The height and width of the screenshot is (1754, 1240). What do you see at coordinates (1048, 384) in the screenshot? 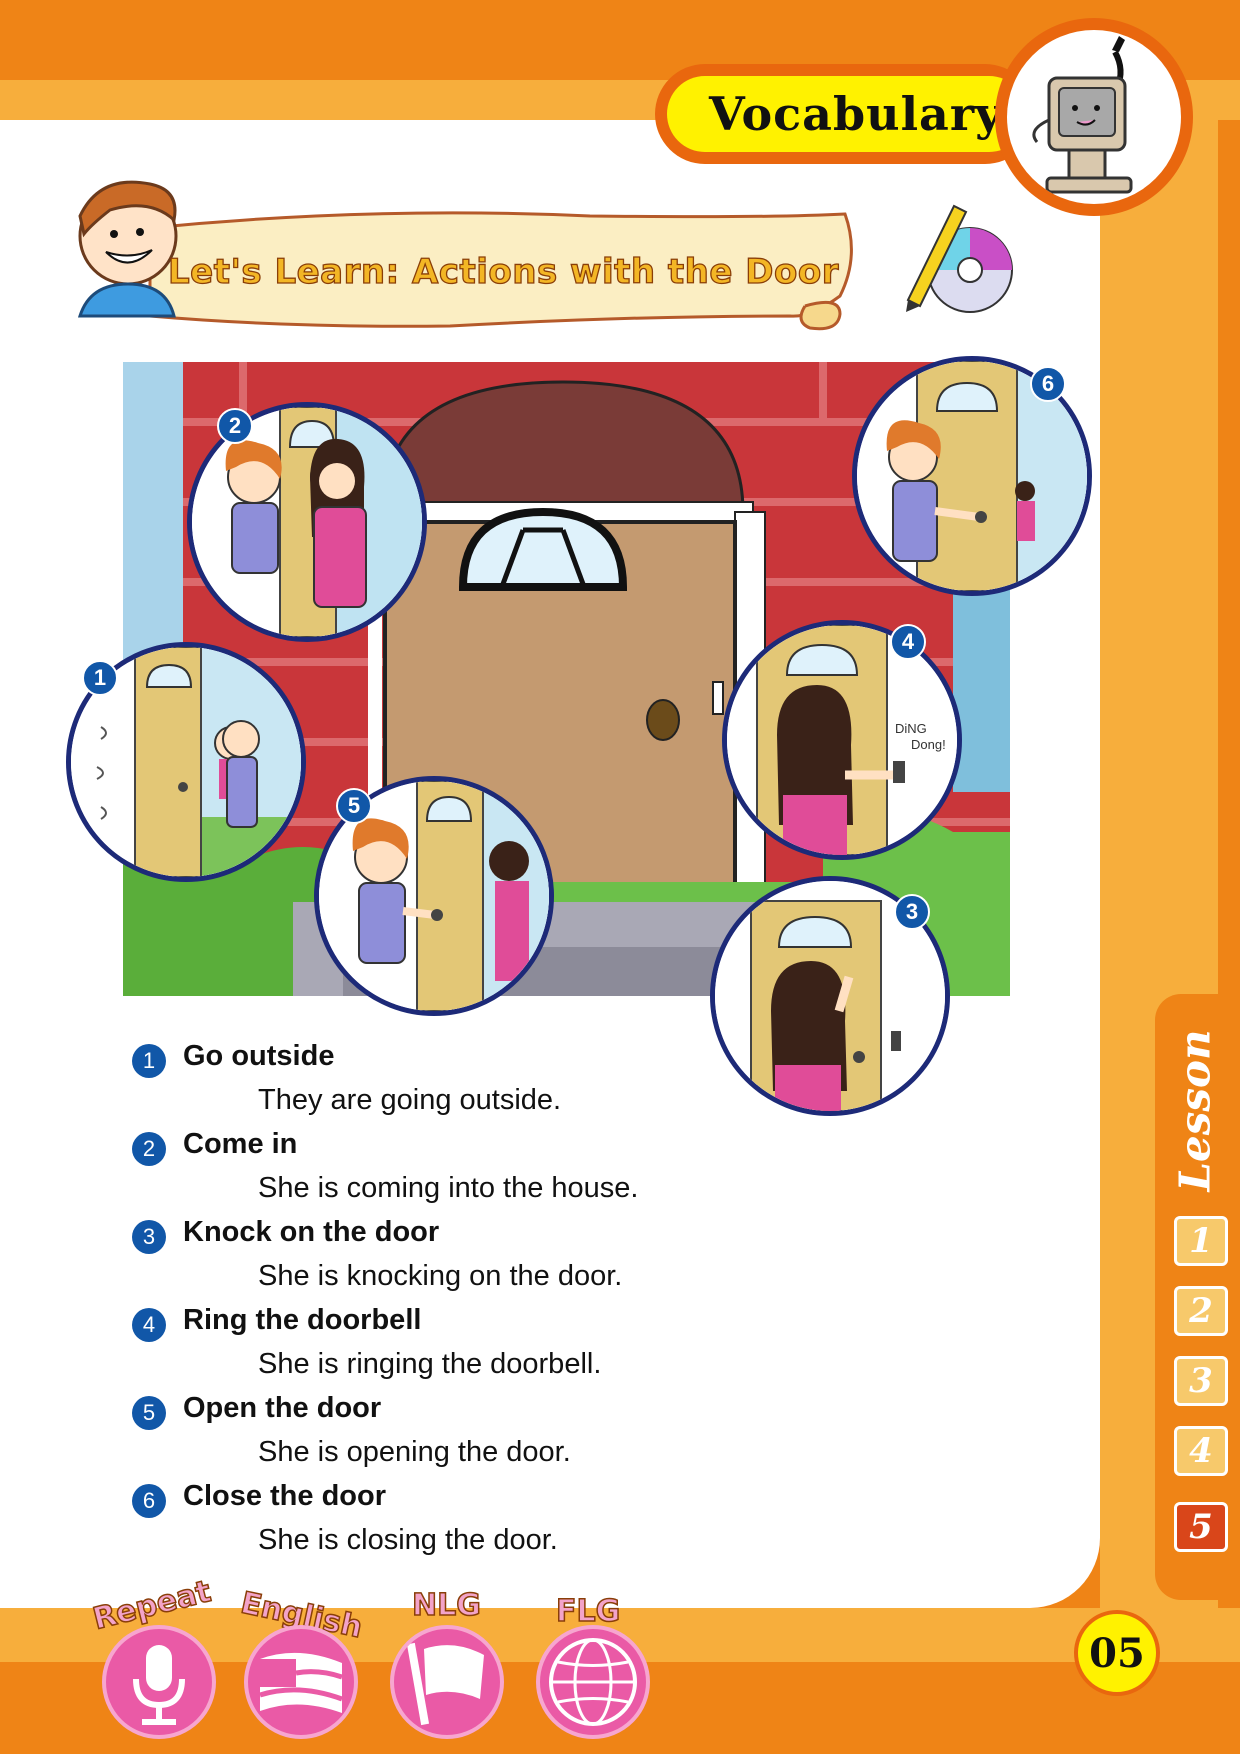
I see `scene-badge-6: 6` at bounding box center [1048, 384].